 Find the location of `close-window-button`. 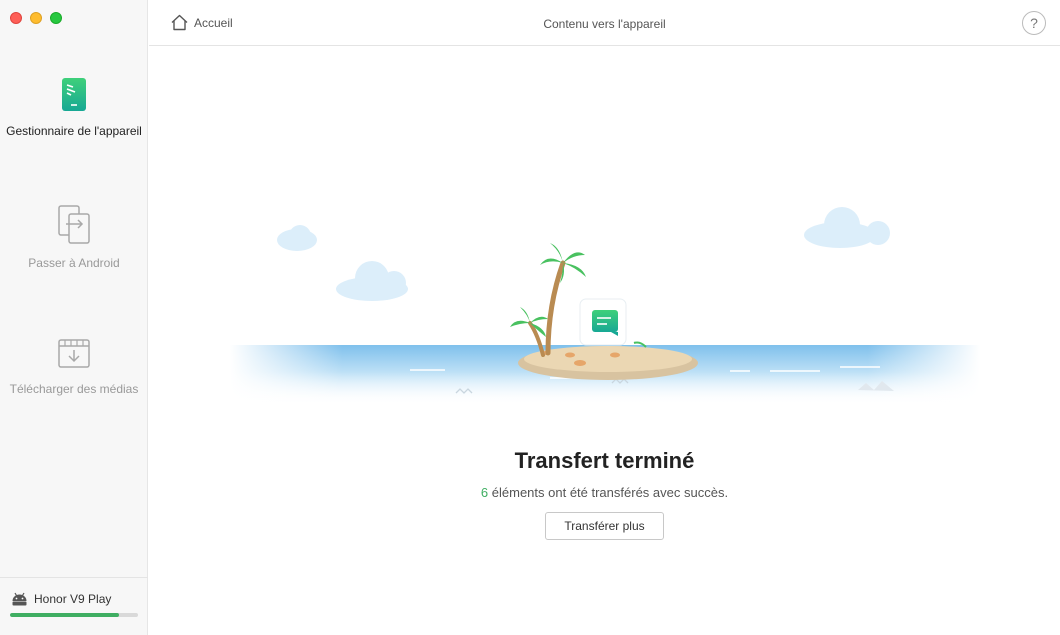

close-window-button is located at coordinates (16, 18).